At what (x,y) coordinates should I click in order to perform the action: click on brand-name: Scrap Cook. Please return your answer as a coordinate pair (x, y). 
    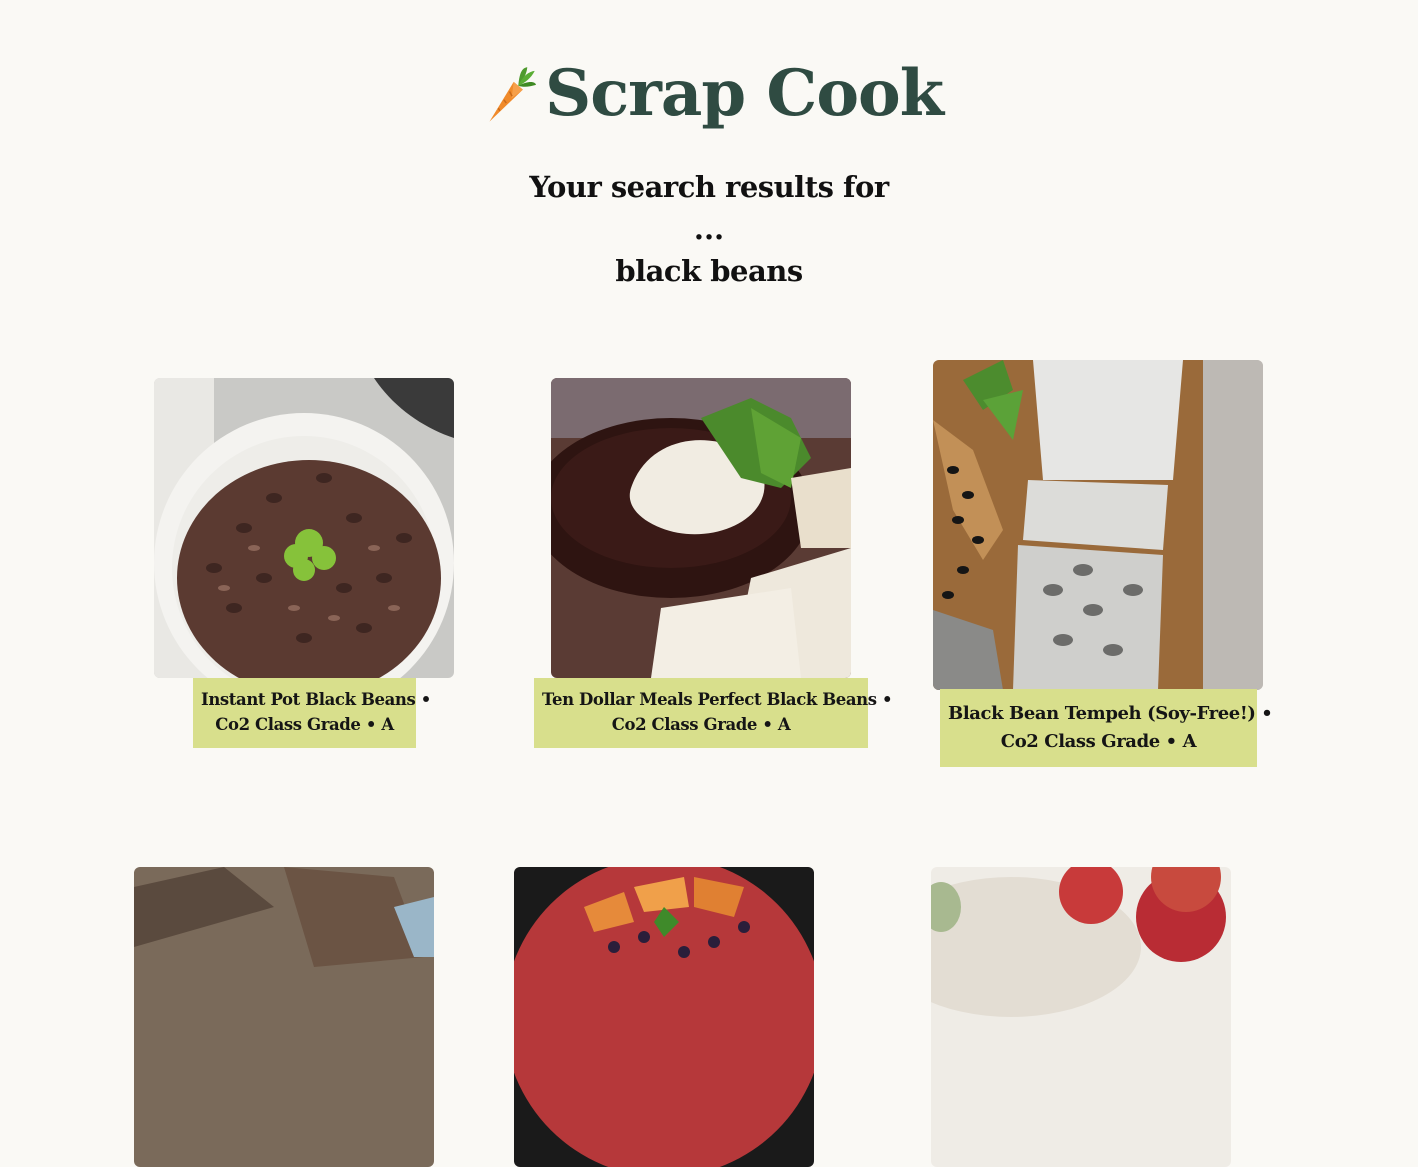
    Looking at the image, I should click on (744, 93).